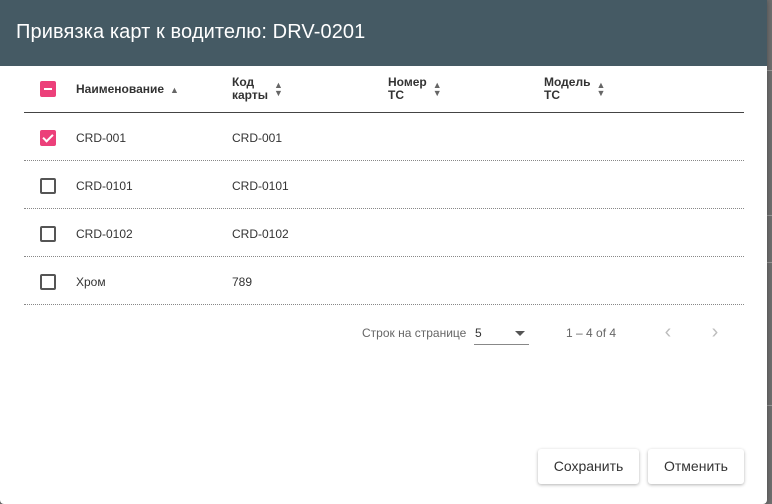 This screenshot has height=504, width=772. Describe the element at coordinates (715, 333) in the screenshot. I see `chevron-right-icon: ›` at that location.